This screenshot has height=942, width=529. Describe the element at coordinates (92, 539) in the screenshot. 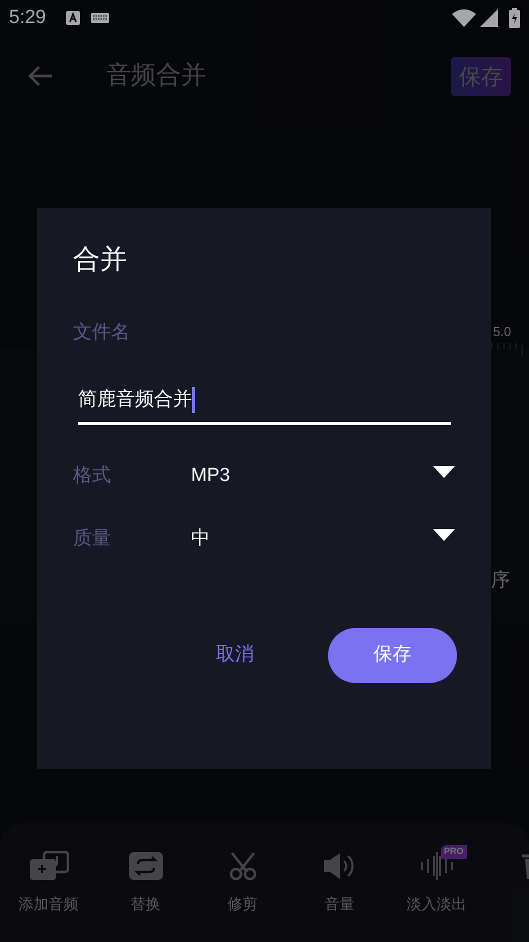

I see `option-label: 质量` at that location.